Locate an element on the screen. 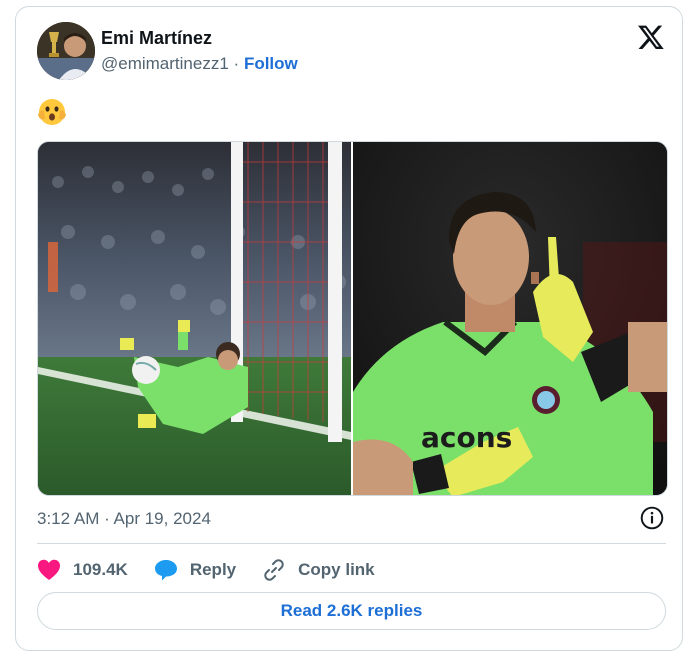 The image size is (698, 659). reply-button: Reply is located at coordinates (195, 570).